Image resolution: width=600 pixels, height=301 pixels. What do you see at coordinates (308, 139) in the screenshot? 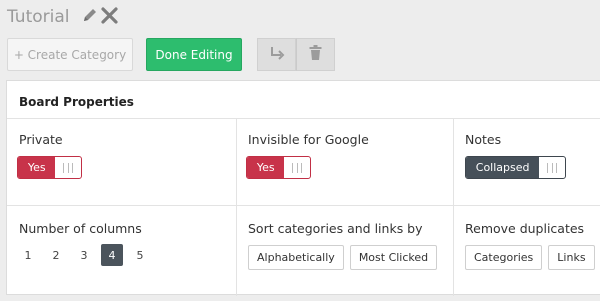
I see `invisible-google-label: Invisible for Google` at bounding box center [308, 139].